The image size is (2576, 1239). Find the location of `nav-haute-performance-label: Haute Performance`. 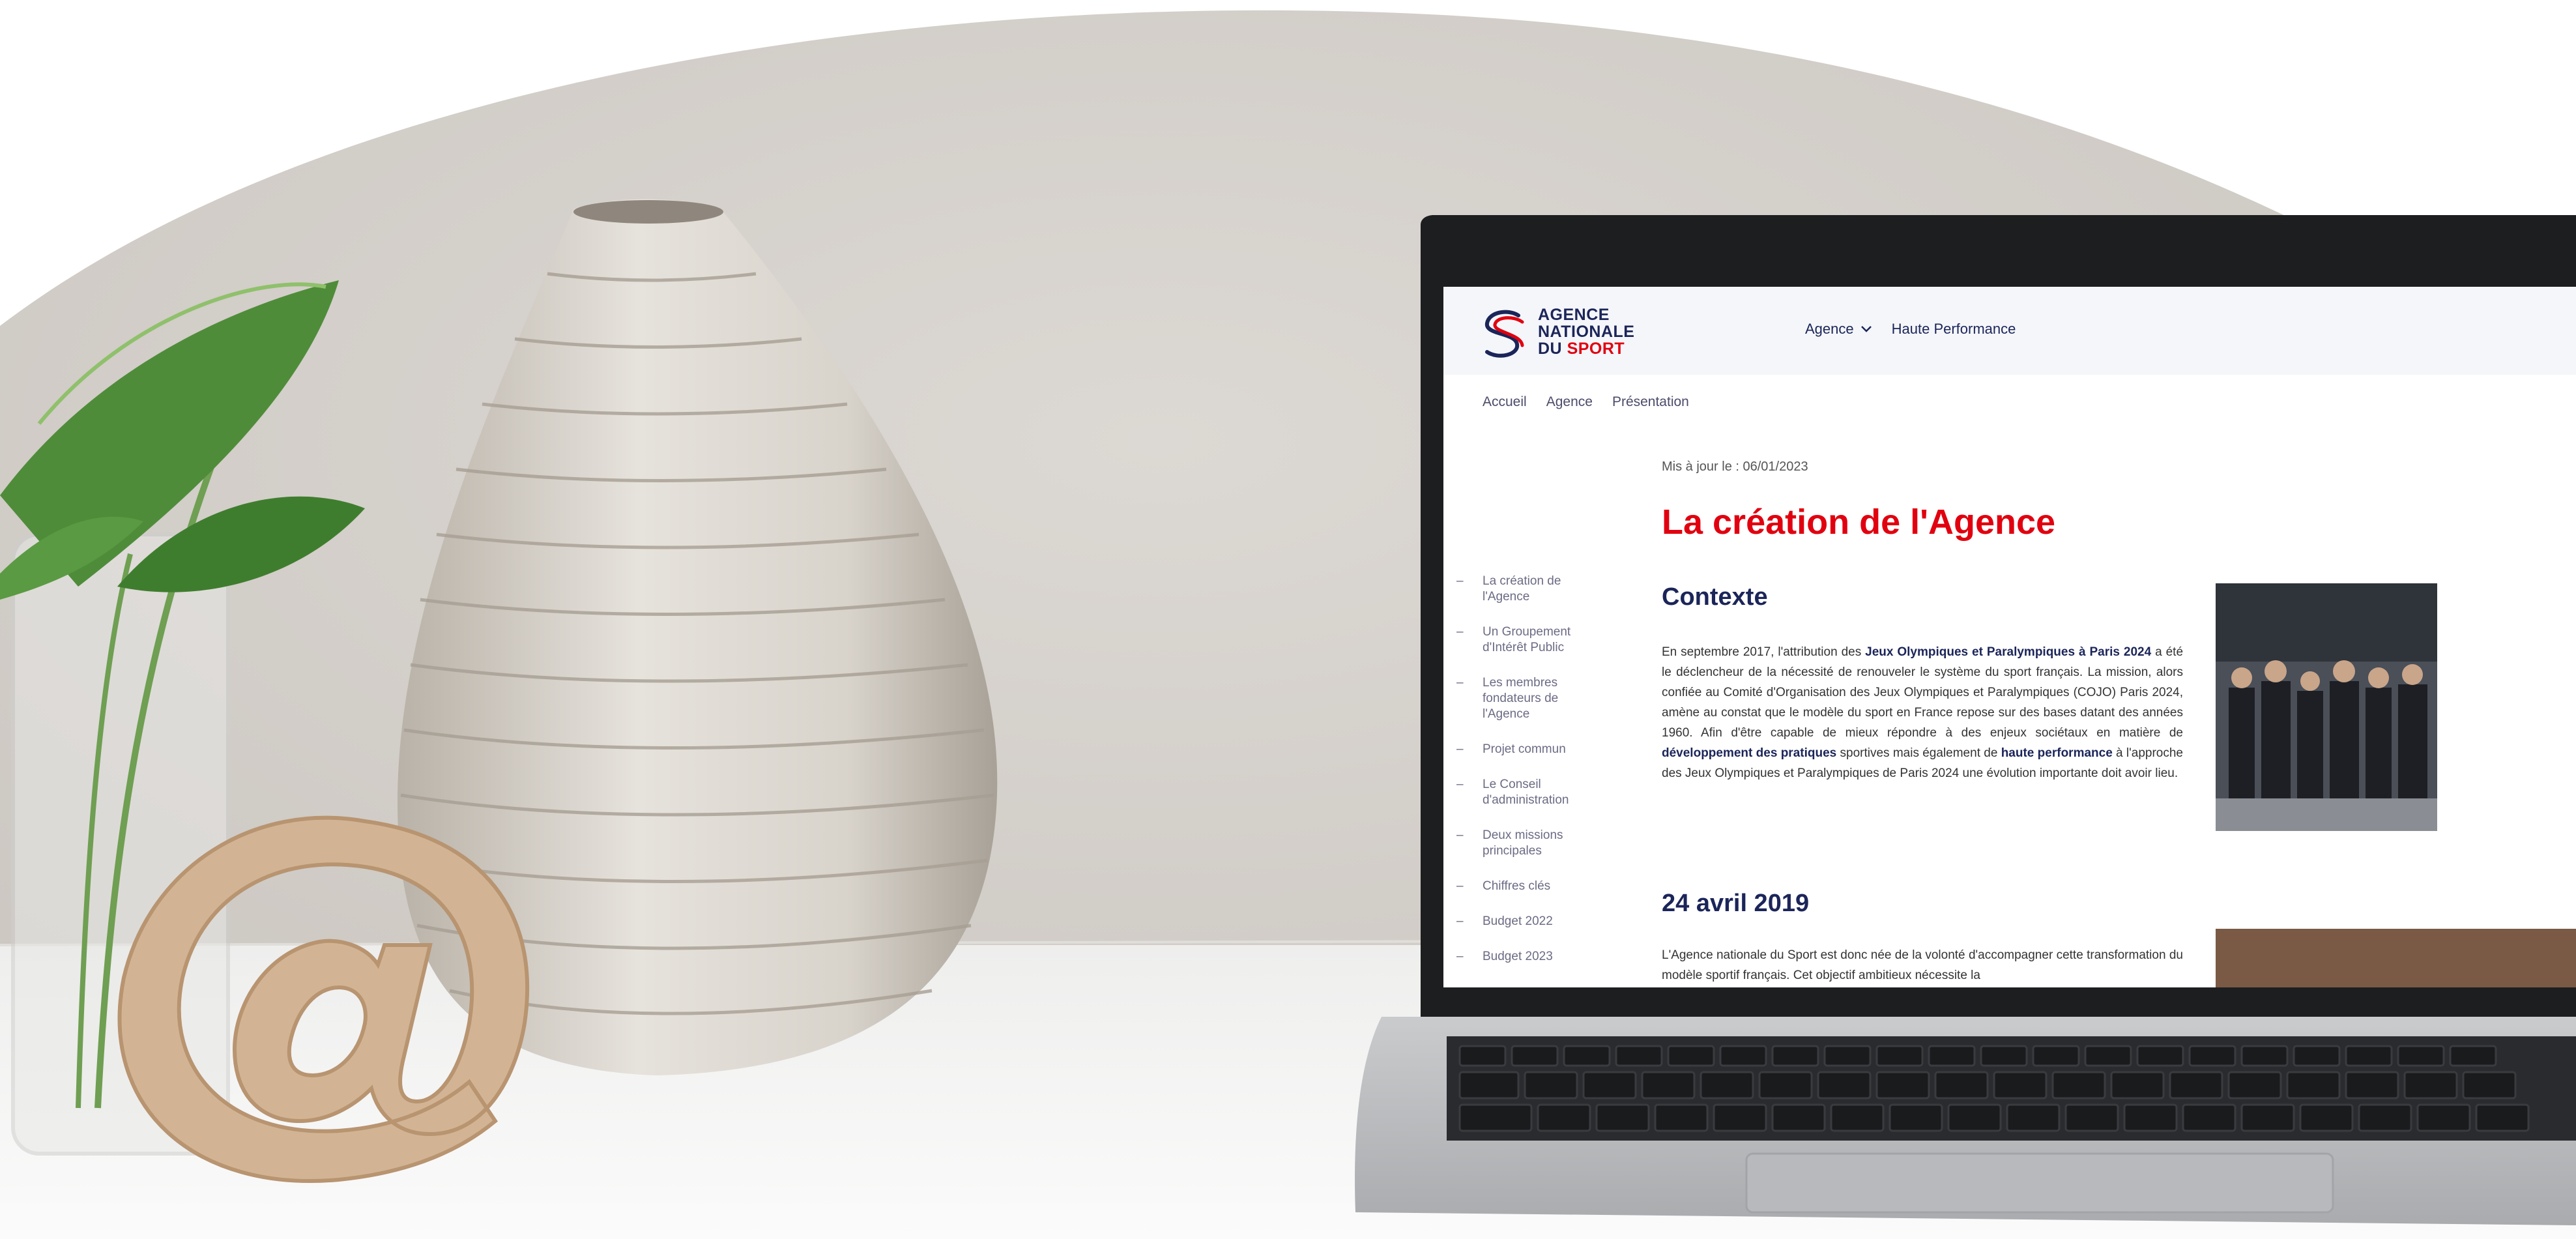

nav-haute-performance-label: Haute Performance is located at coordinates (1953, 329).